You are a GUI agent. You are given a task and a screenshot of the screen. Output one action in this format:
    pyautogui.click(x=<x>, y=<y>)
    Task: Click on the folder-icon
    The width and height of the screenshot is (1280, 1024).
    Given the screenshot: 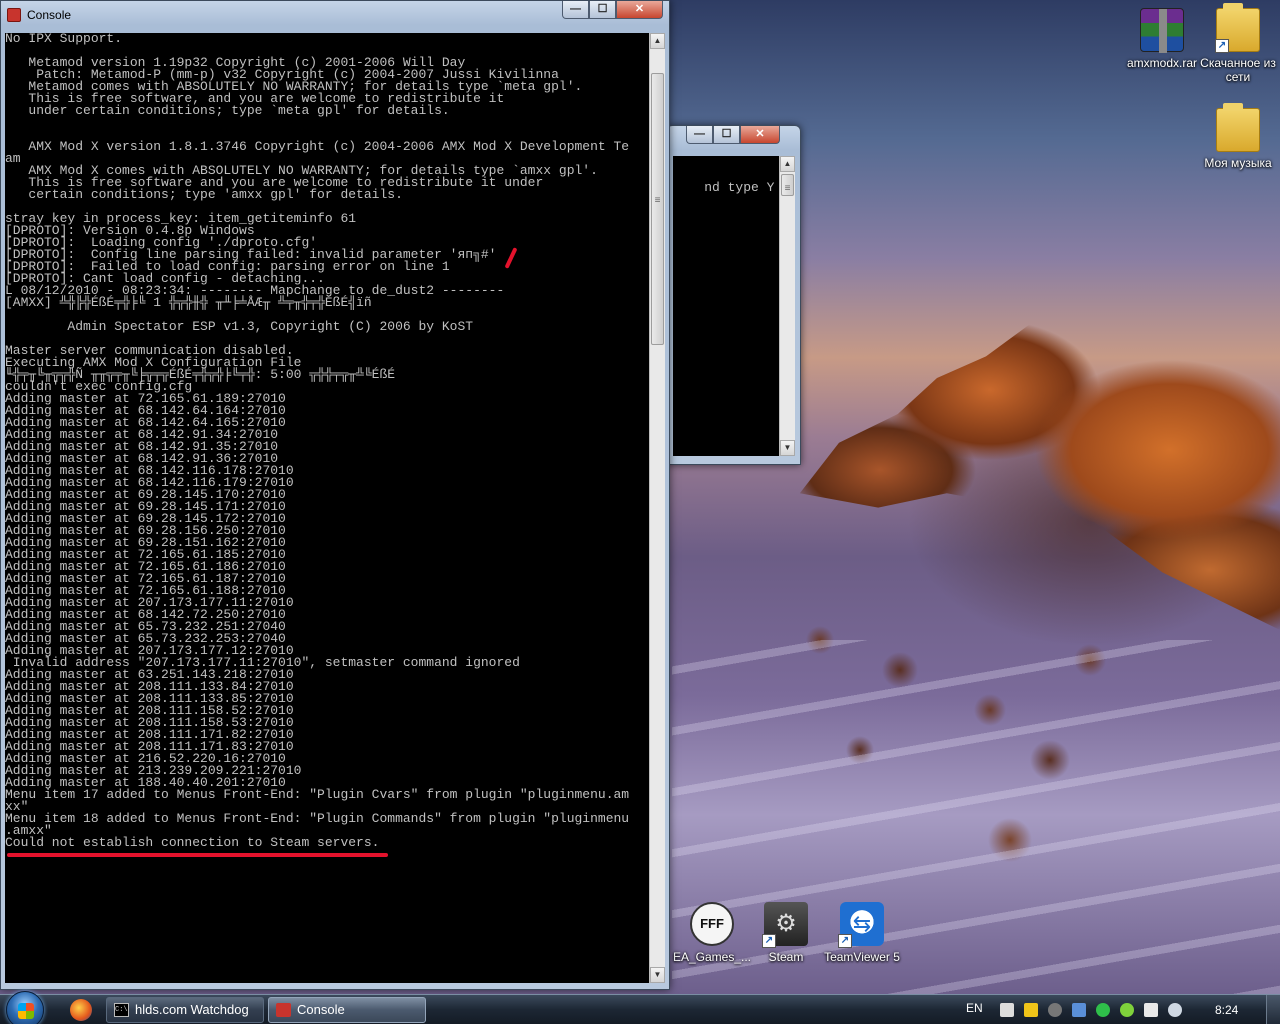 What is the action you would take?
    pyautogui.click(x=1238, y=127)
    